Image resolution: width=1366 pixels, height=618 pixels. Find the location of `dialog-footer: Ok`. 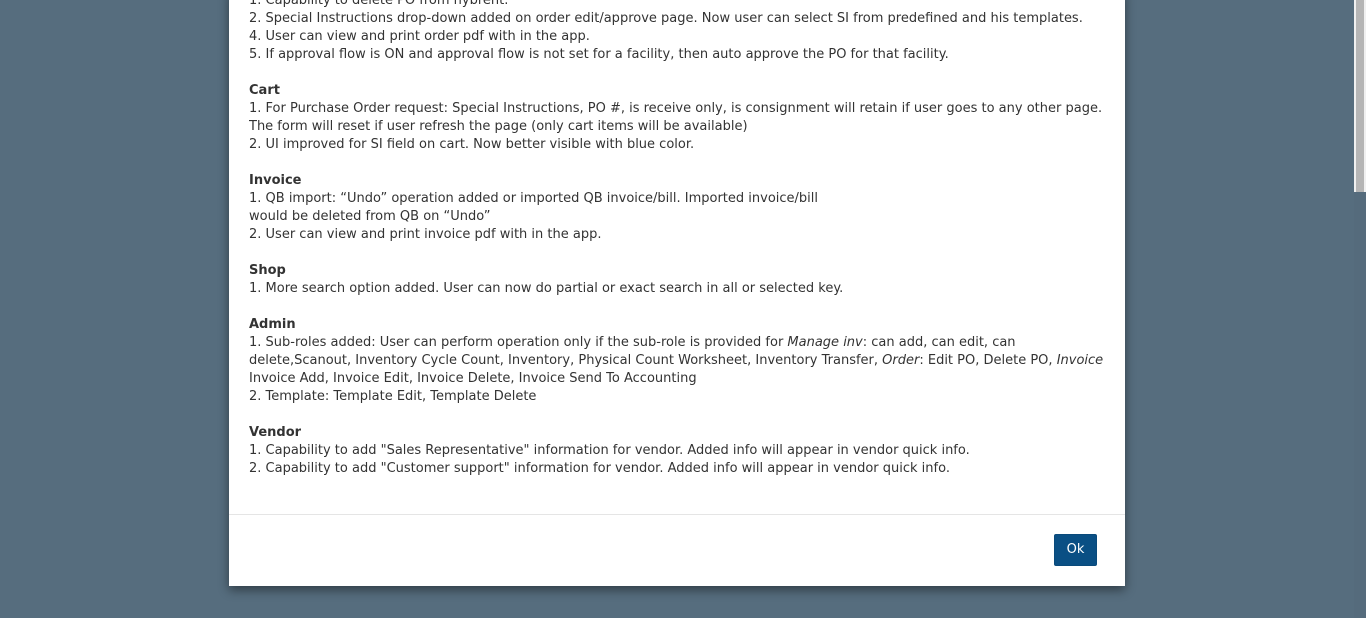

dialog-footer: Ok is located at coordinates (677, 550).